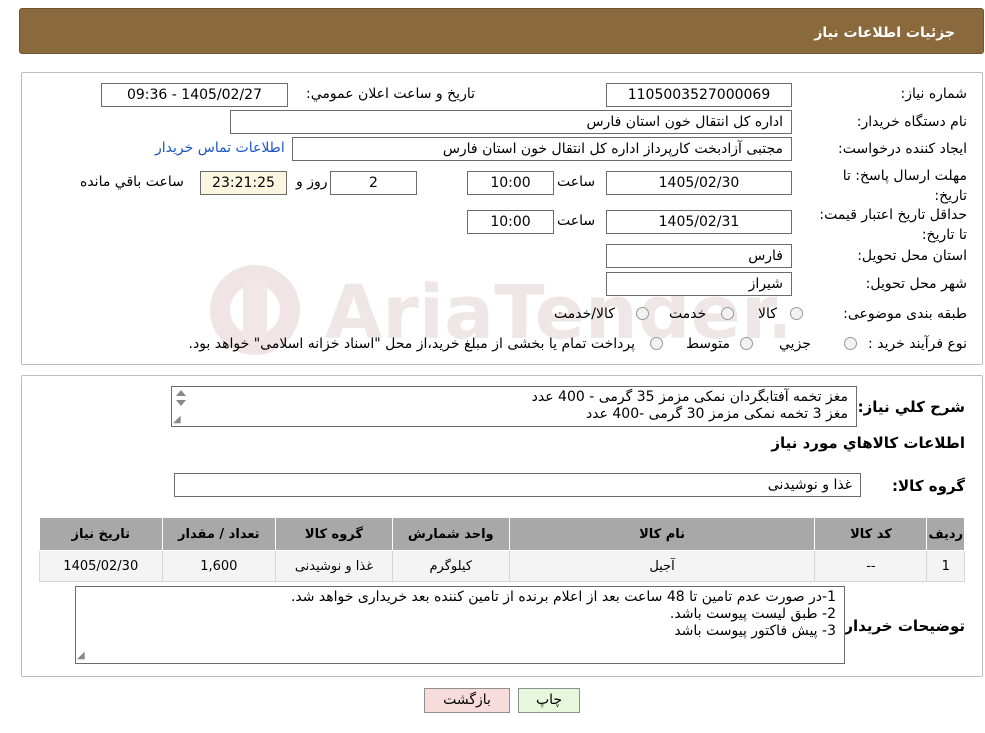 Image resolution: width=985 pixels, height=733 pixels. Describe the element at coordinates (755, 631) in the screenshot. I see `notes-line-3: 3- پیش فاکتور پیوست باشد` at that location.